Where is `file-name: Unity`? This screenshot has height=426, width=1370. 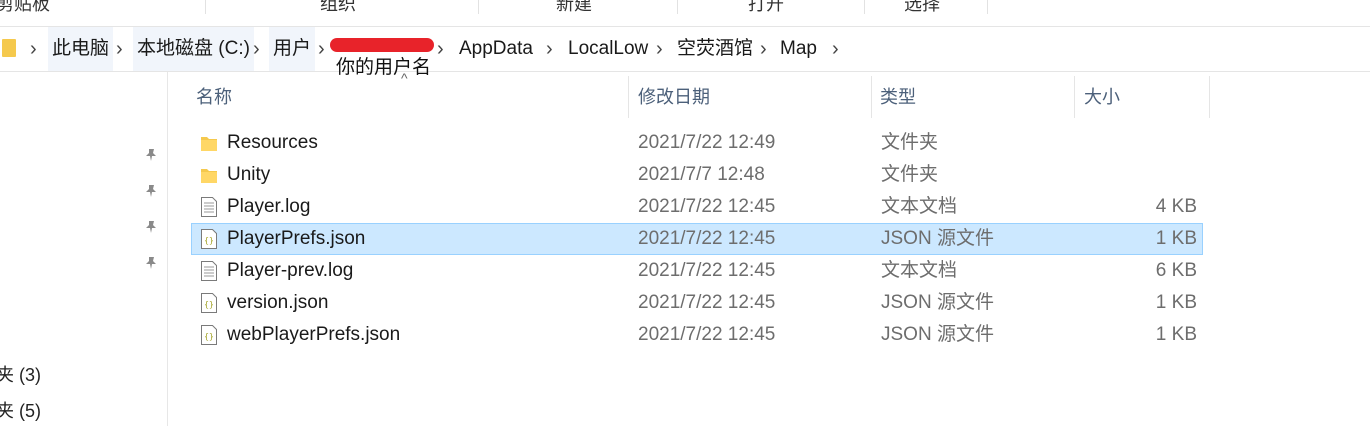
file-name: Unity is located at coordinates (249, 174).